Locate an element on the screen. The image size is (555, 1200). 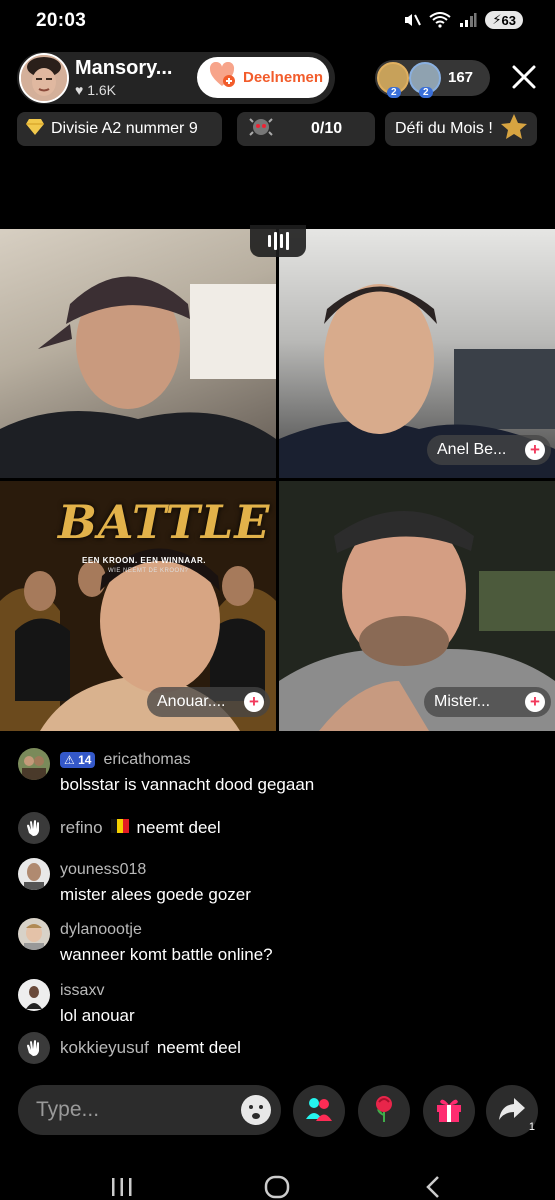
comment-username: youness018 is located at coordinates (103, 870).